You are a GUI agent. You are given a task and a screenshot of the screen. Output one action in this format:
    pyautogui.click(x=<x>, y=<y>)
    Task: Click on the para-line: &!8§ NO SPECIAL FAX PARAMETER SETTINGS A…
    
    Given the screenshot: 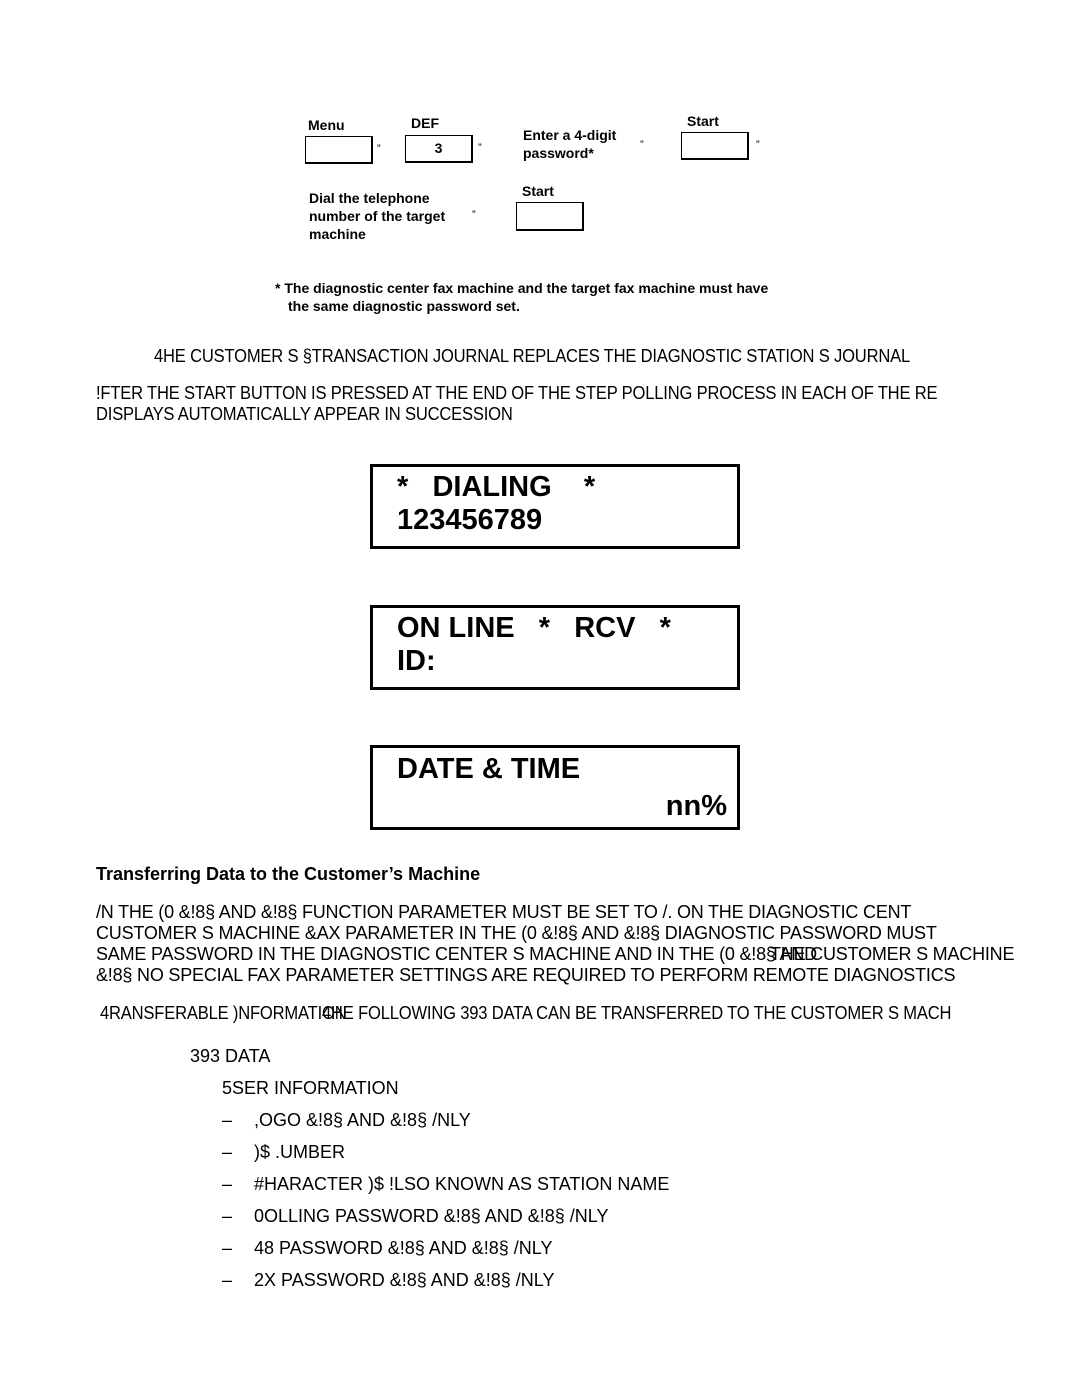 What is the action you would take?
    pyautogui.click(x=526, y=975)
    